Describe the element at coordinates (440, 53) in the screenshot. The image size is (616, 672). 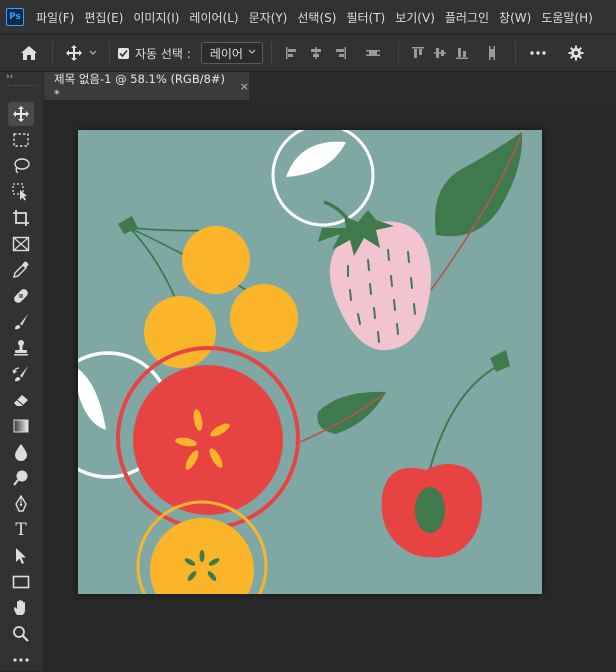
I see `align-vertical-center-button` at that location.